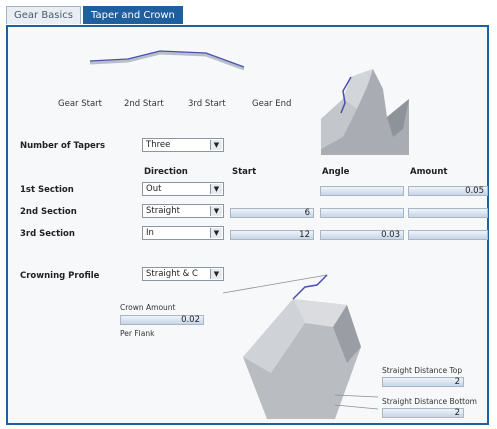 This screenshot has height=429, width=497. Describe the element at coordinates (47, 234) in the screenshot. I see `section-label-3rd: 3rd Section` at that location.